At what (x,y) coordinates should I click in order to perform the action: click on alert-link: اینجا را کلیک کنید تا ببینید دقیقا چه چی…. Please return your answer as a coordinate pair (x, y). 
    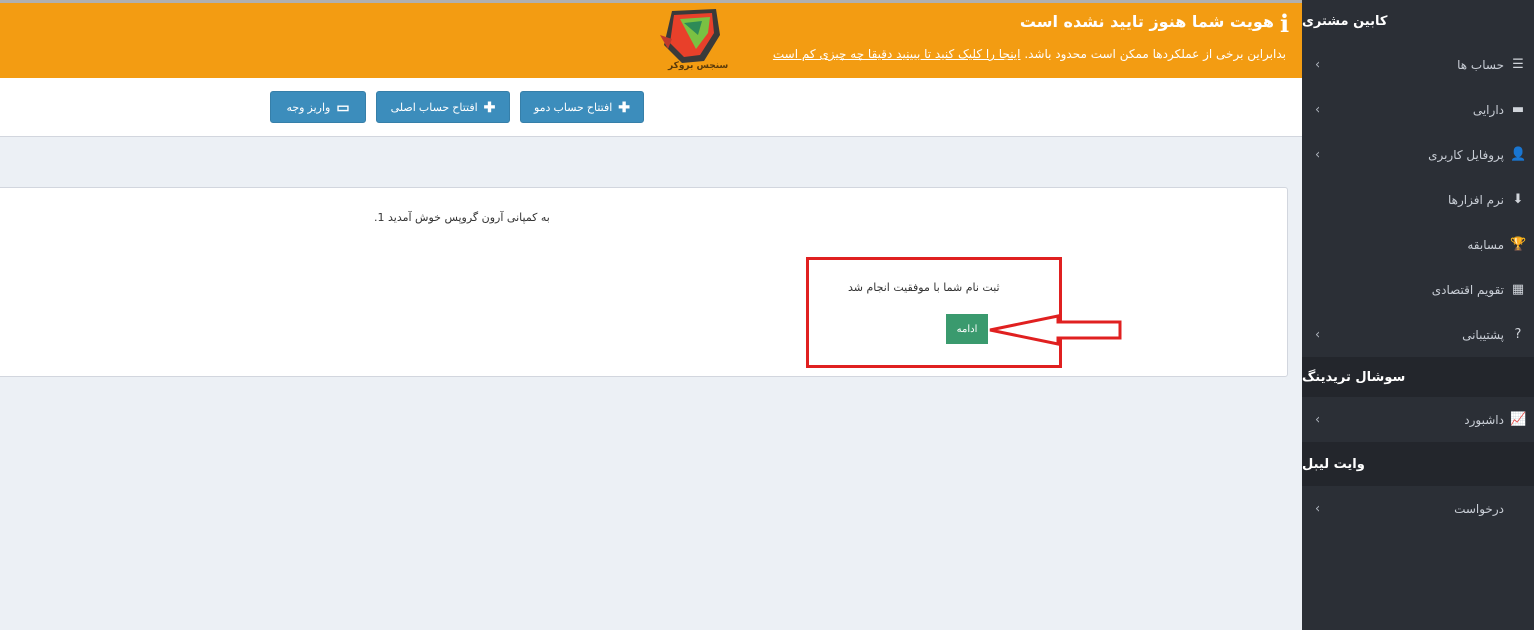
    Looking at the image, I should click on (897, 54).